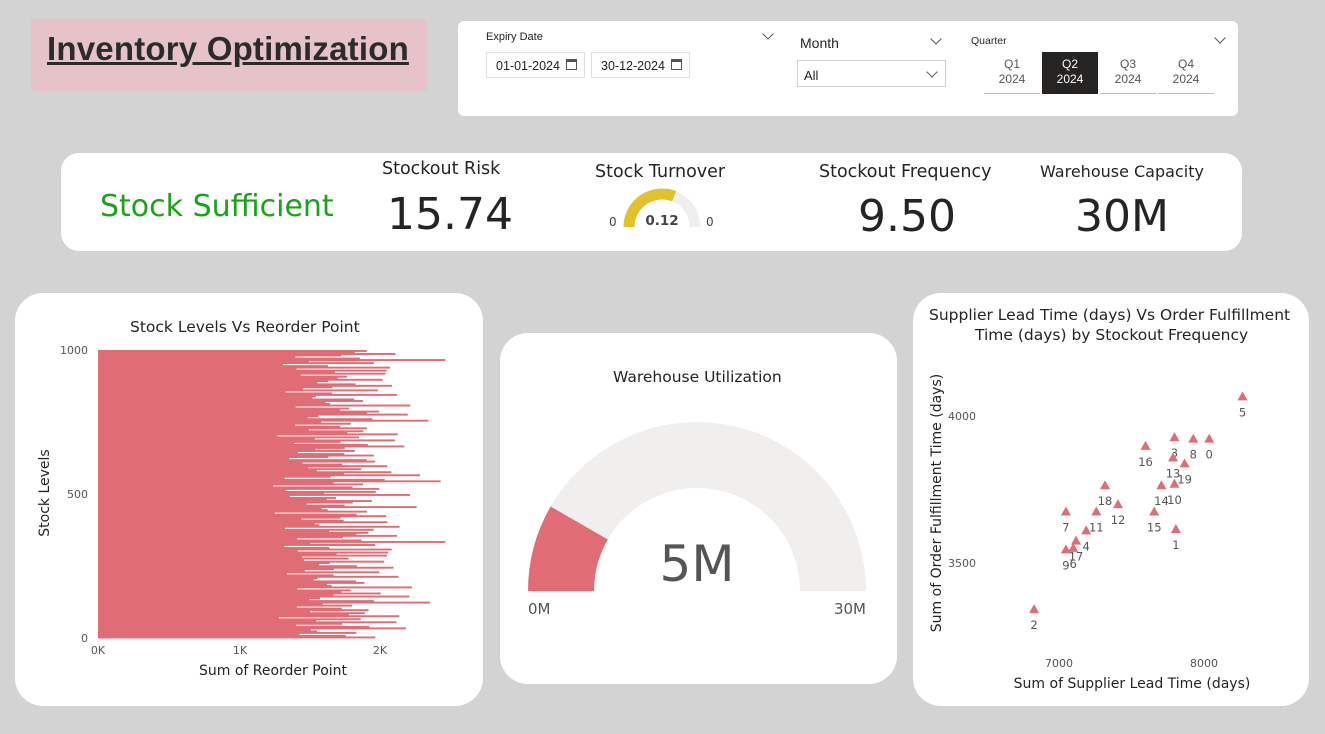 The height and width of the screenshot is (734, 1325). I want to click on month-label: Month, so click(819, 43).